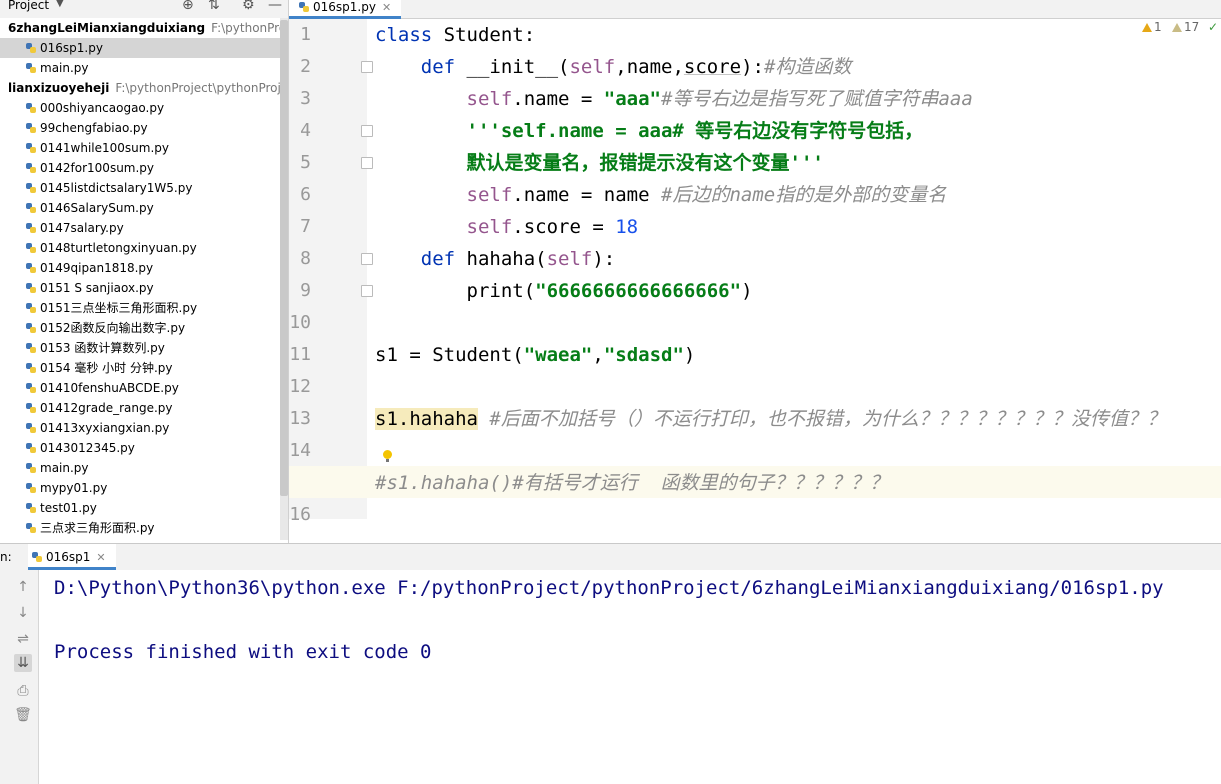 The width and height of the screenshot is (1221, 784). Describe the element at coordinates (1185, 27) in the screenshot. I see `inspection-weak-warnings: 17` at that location.